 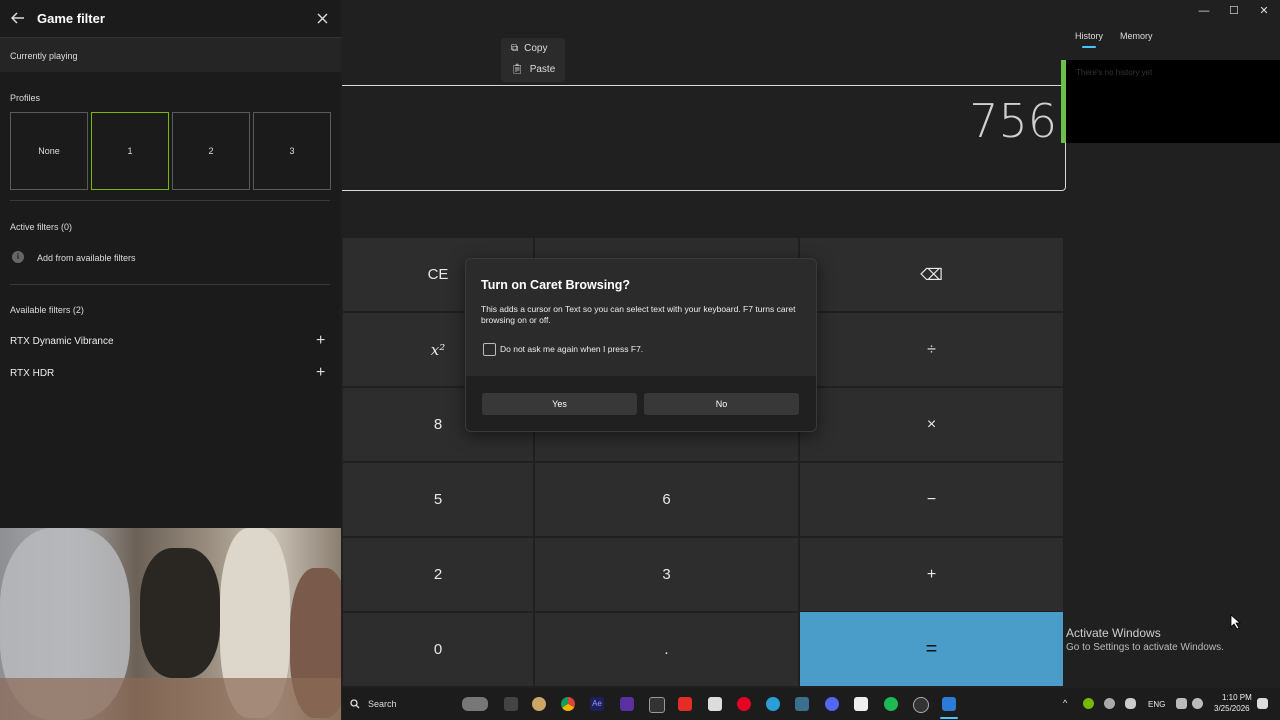 What do you see at coordinates (931, 574) in the screenshot?
I see `key-plus: +` at bounding box center [931, 574].